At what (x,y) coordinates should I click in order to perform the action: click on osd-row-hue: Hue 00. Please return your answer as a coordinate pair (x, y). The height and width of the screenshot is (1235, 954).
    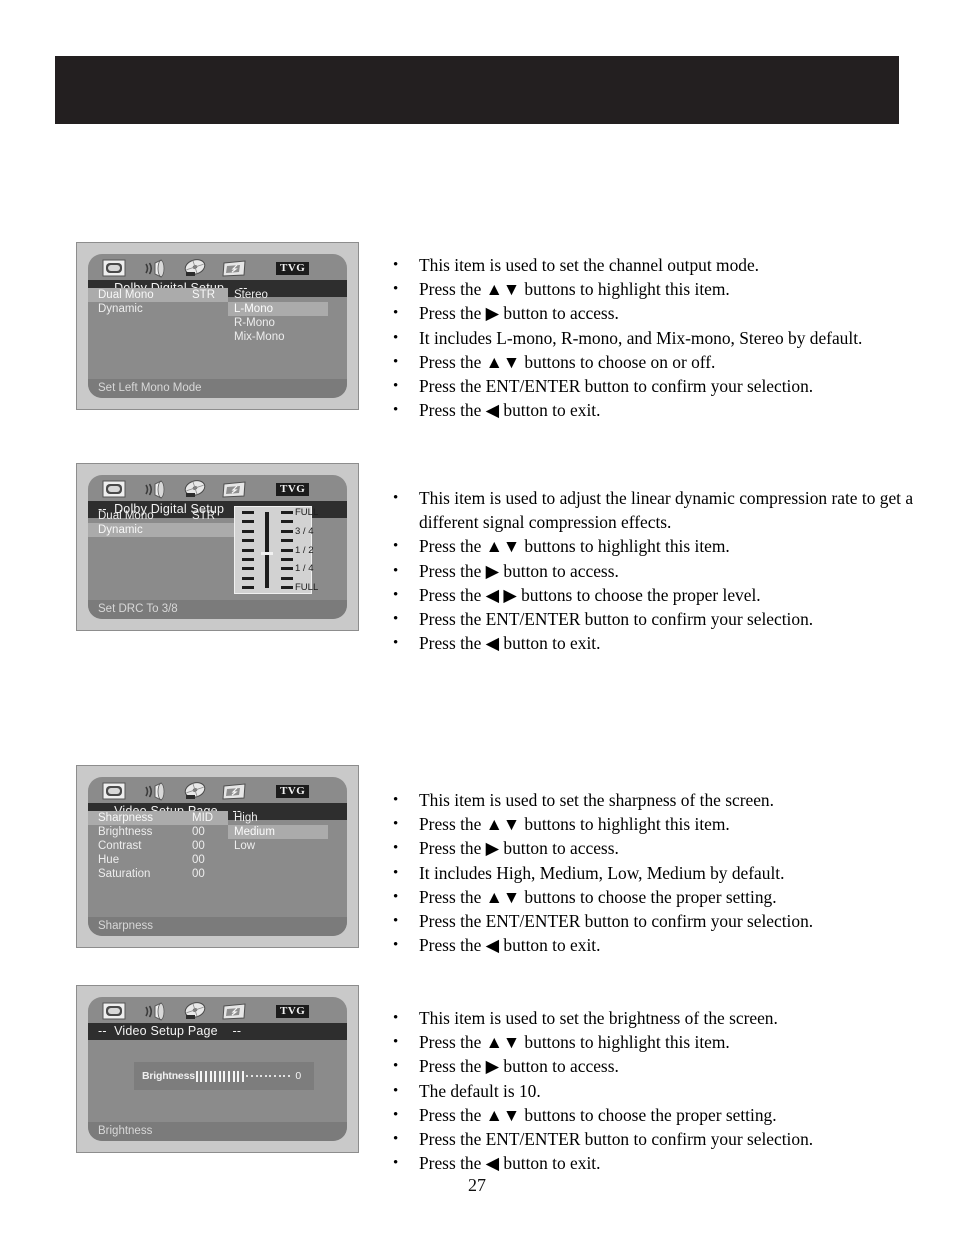
    Looking at the image, I should click on (158, 860).